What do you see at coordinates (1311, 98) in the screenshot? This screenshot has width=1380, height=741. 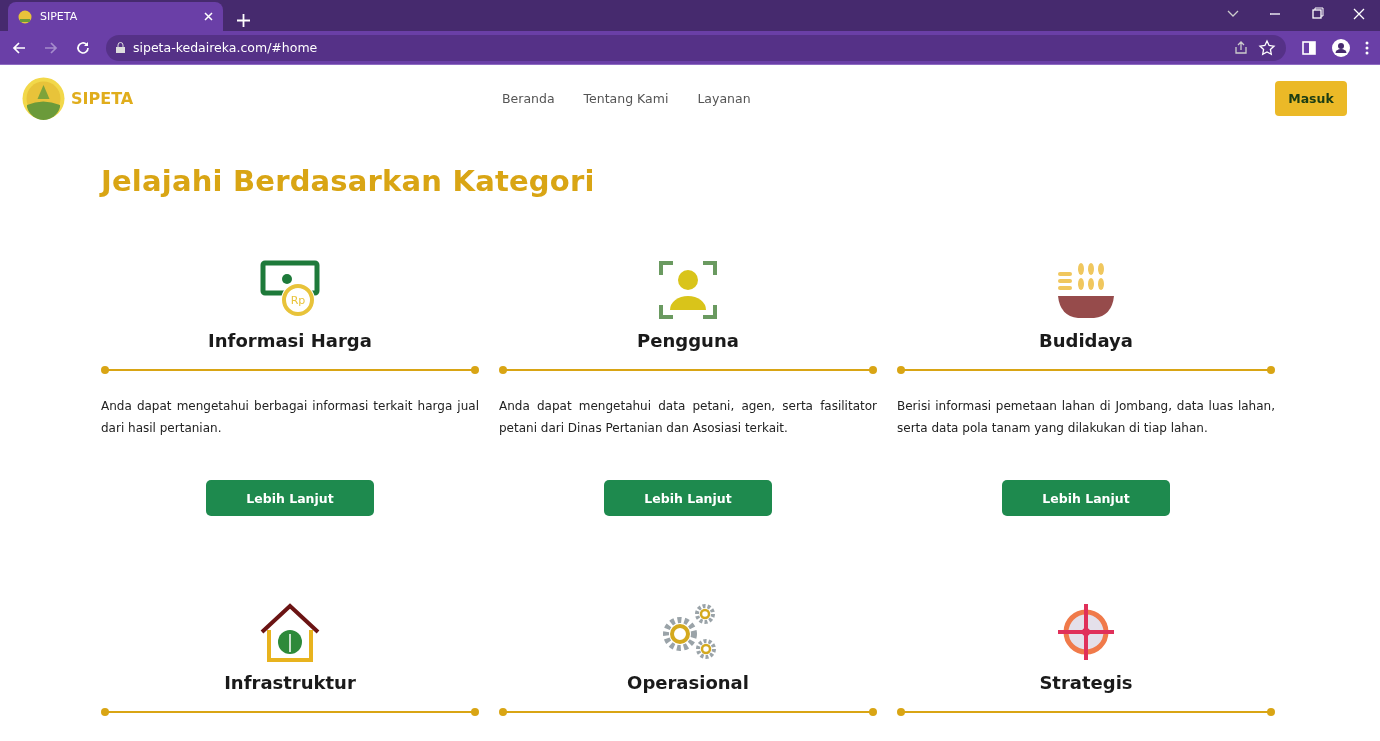 I see `login-button: Masuk` at bounding box center [1311, 98].